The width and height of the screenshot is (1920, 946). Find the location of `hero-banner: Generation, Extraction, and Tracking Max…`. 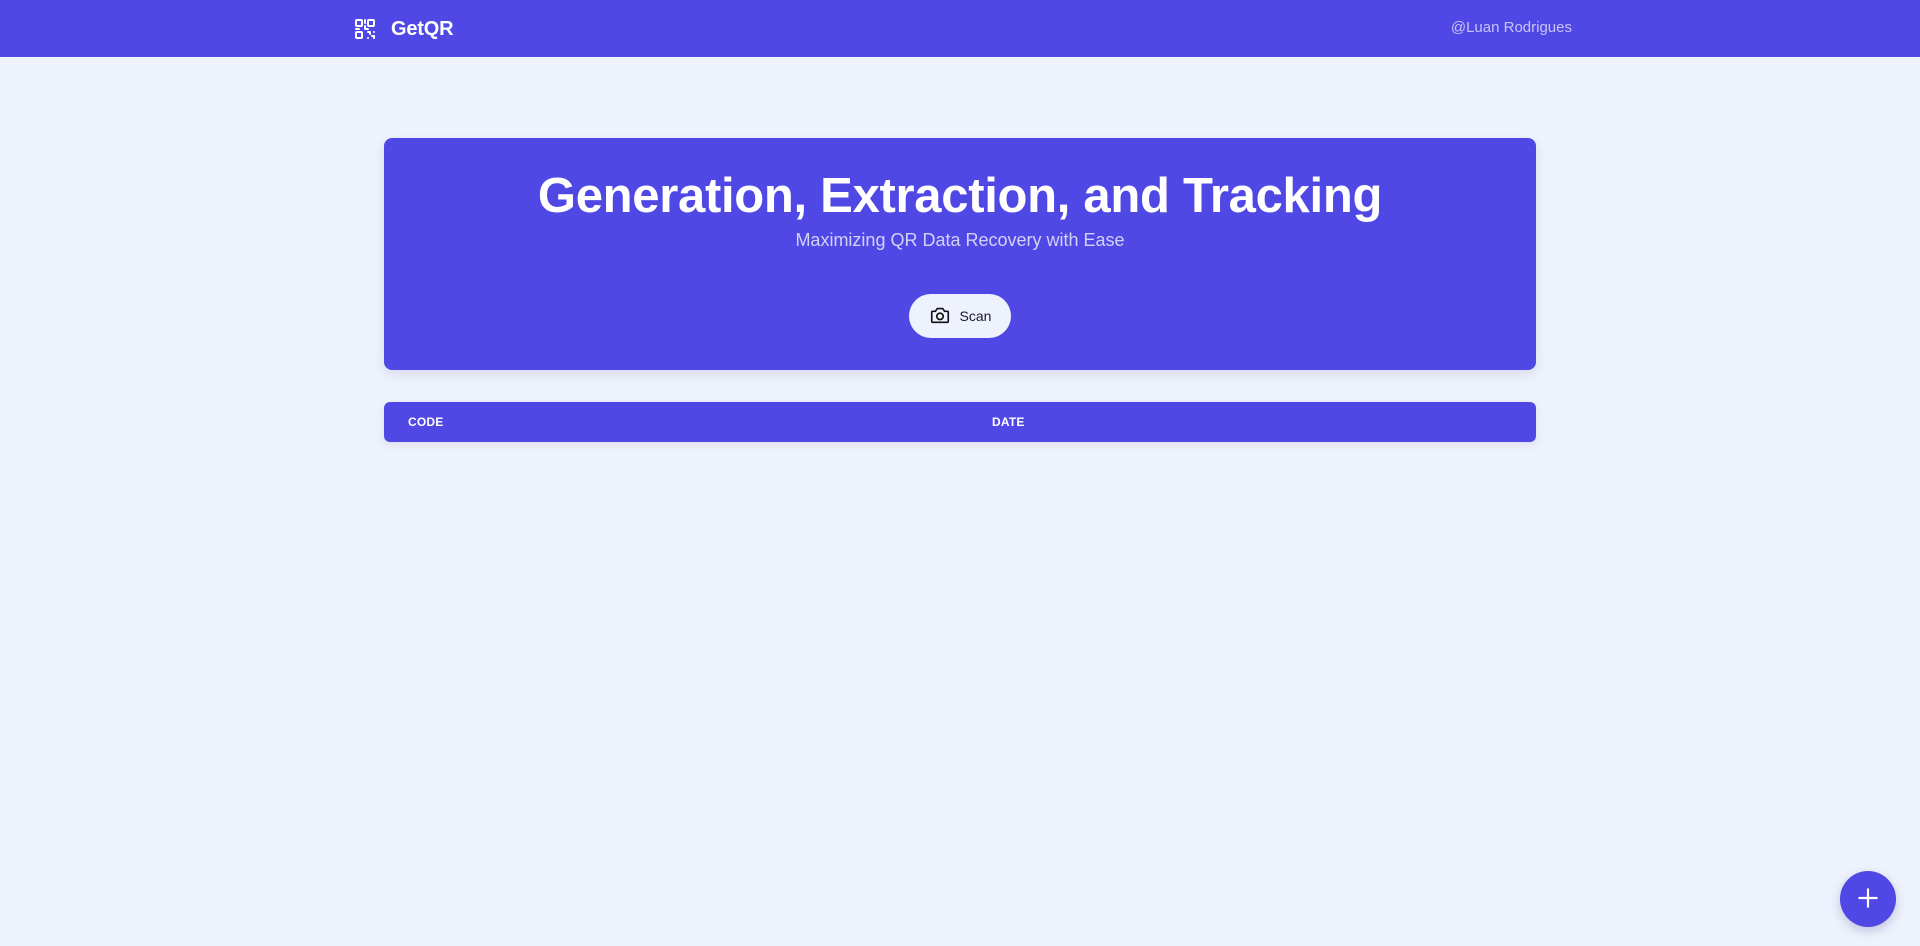

hero-banner: Generation, Extraction, and Tracking Max… is located at coordinates (960, 254).